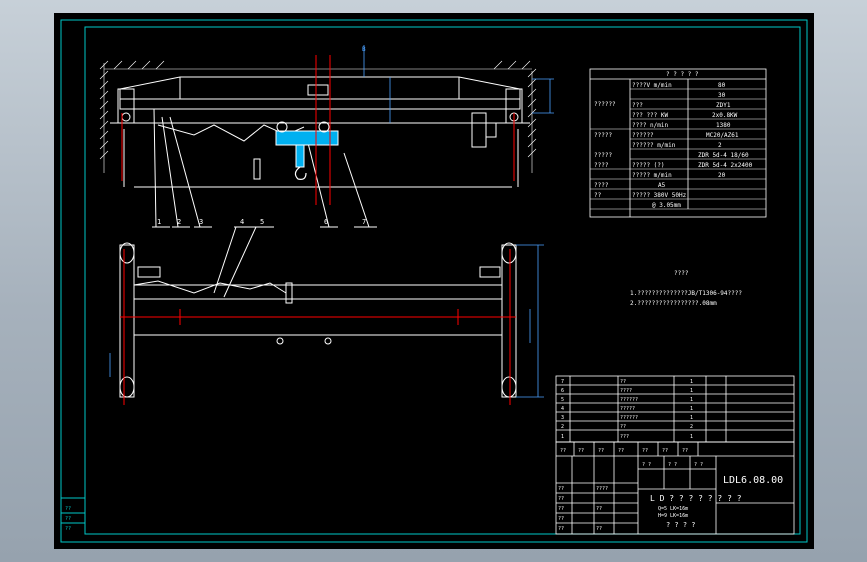 The width and height of the screenshot is (867, 562). I want to click on section-marker: B, so click(364, 49).